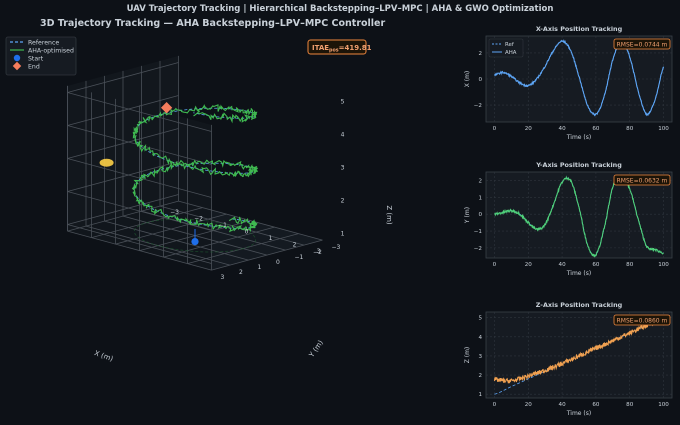 This screenshot has height=425, width=680. What do you see at coordinates (480, 338) in the screenshot?
I see `z-y-tick-label: 4` at bounding box center [480, 338].